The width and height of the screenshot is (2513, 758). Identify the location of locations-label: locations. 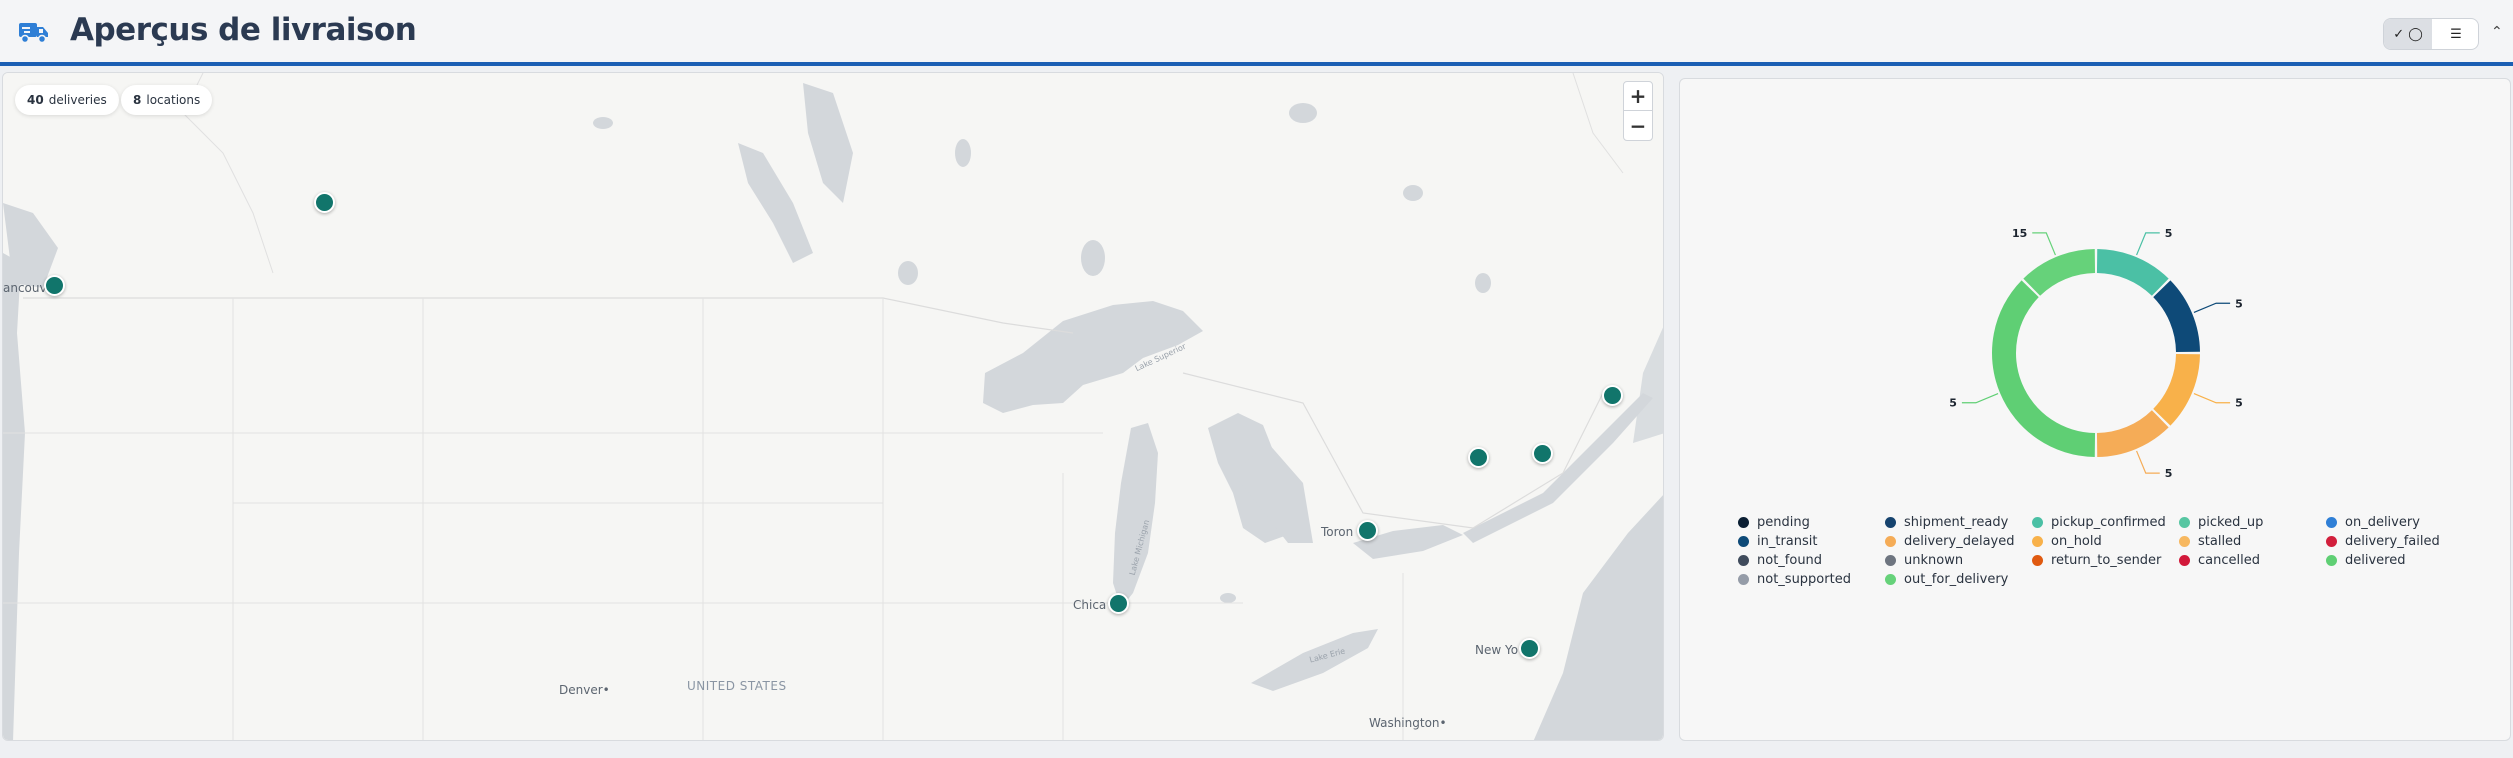
(173, 100).